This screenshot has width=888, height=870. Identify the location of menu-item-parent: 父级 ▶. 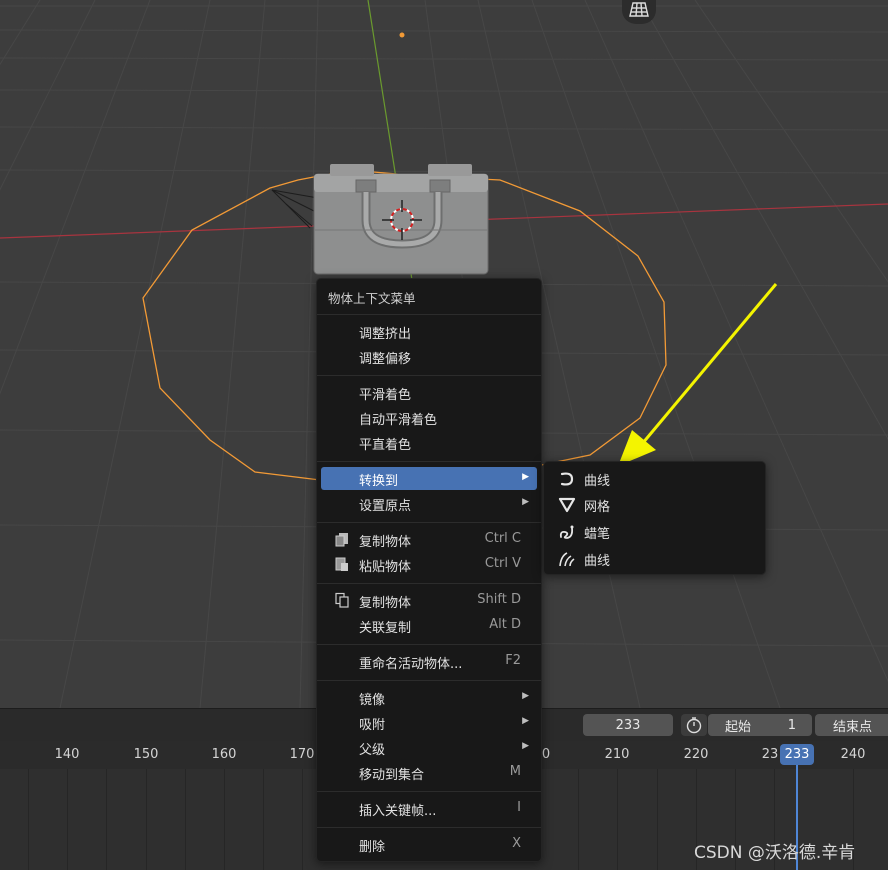
(429, 747).